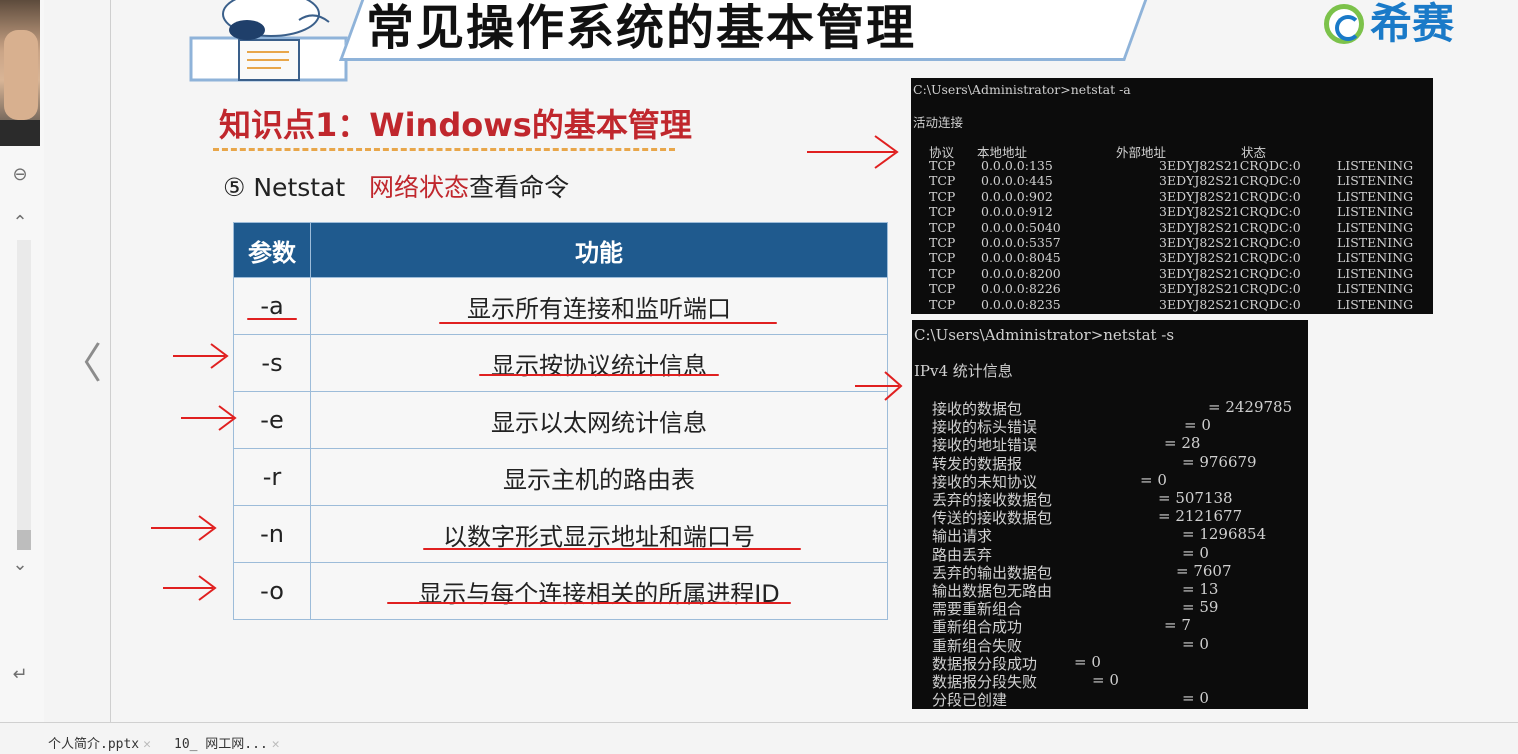  I want to click on presenter-face, so click(21, 75).